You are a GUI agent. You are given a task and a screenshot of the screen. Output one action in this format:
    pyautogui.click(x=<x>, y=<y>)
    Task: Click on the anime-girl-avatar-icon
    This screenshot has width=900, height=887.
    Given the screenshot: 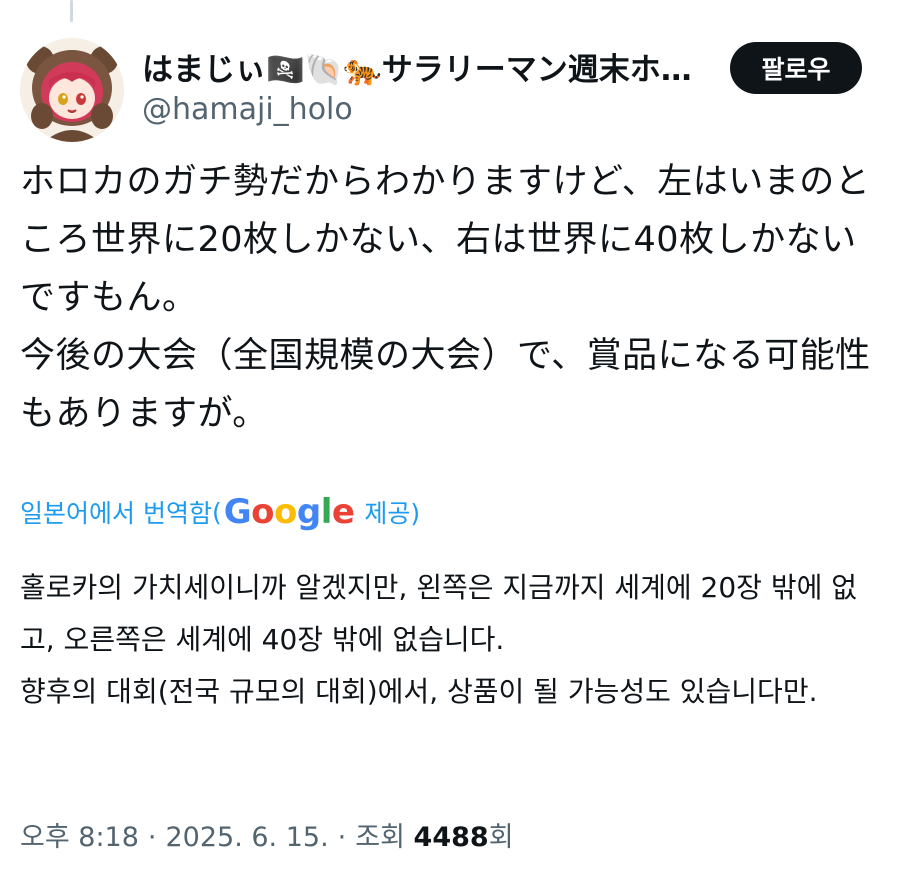 What is the action you would take?
    pyautogui.click(x=72, y=90)
    